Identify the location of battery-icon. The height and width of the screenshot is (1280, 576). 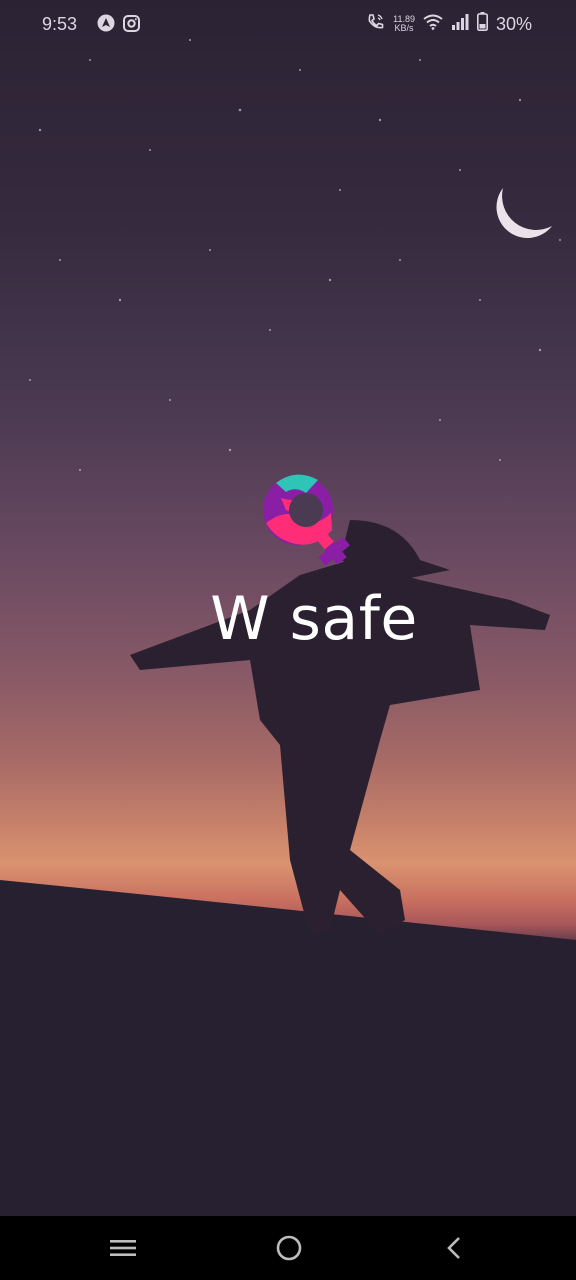
(482, 24).